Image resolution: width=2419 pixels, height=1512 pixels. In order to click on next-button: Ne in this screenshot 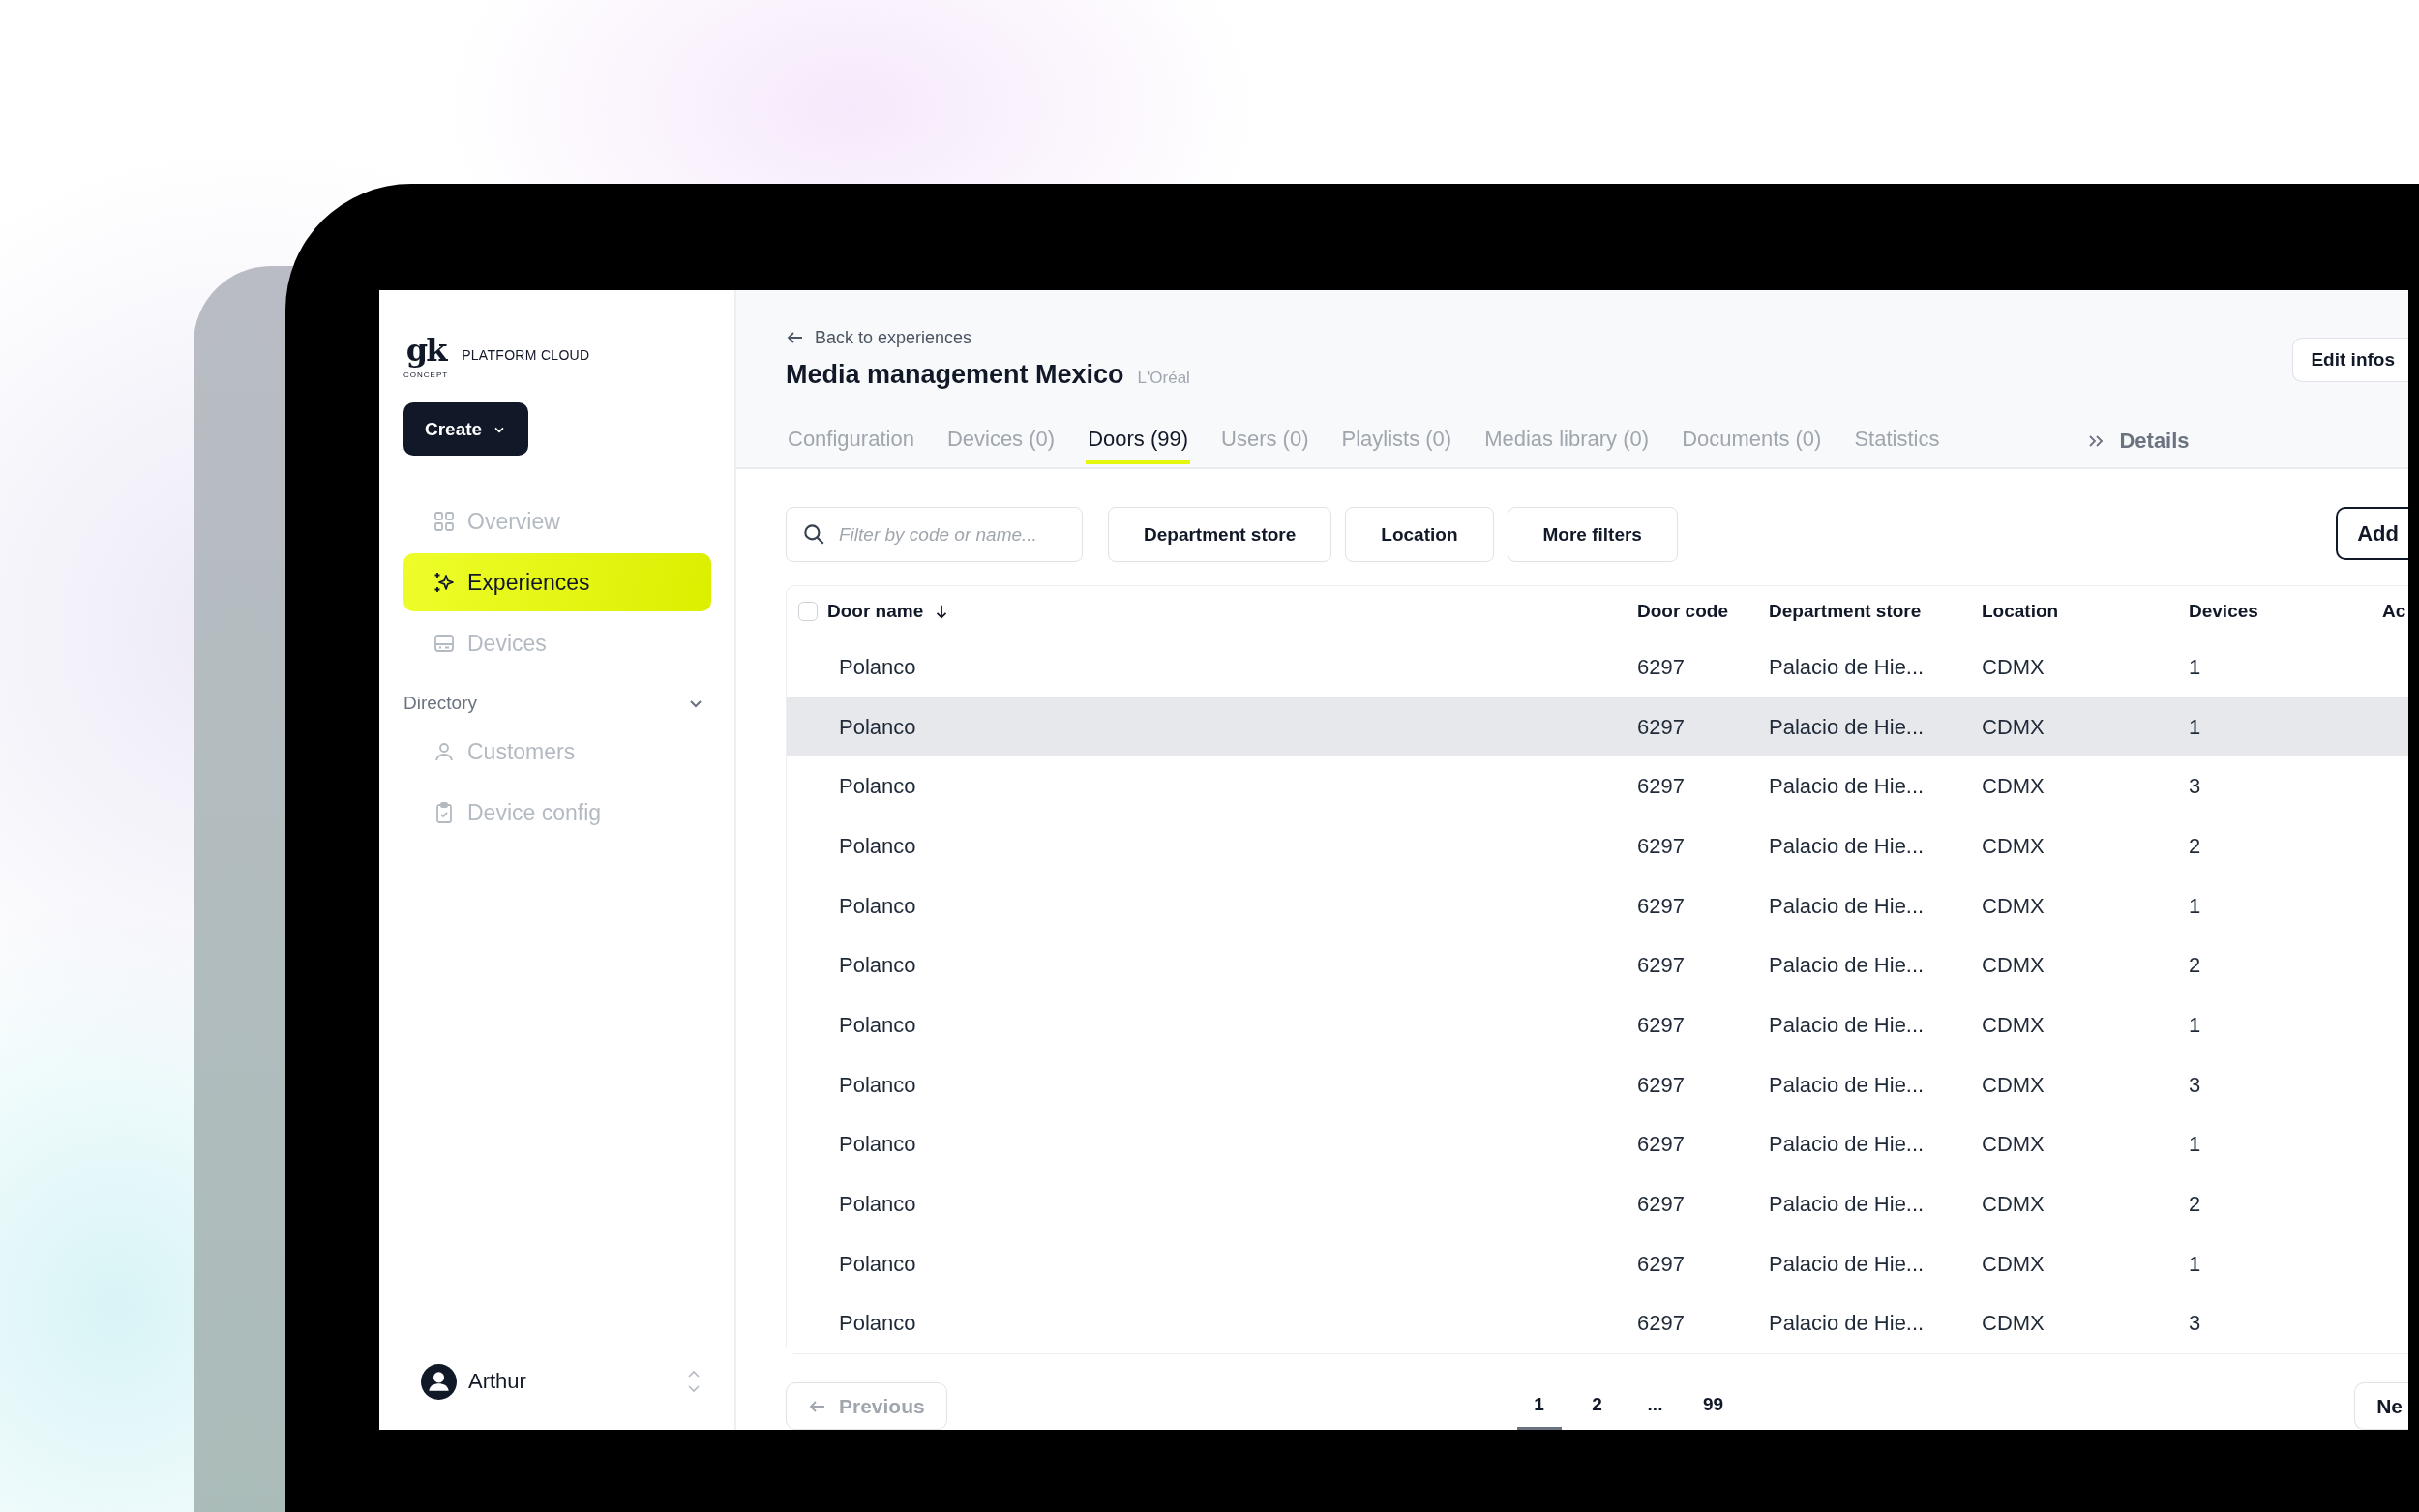, I will do `click(2381, 1406)`.